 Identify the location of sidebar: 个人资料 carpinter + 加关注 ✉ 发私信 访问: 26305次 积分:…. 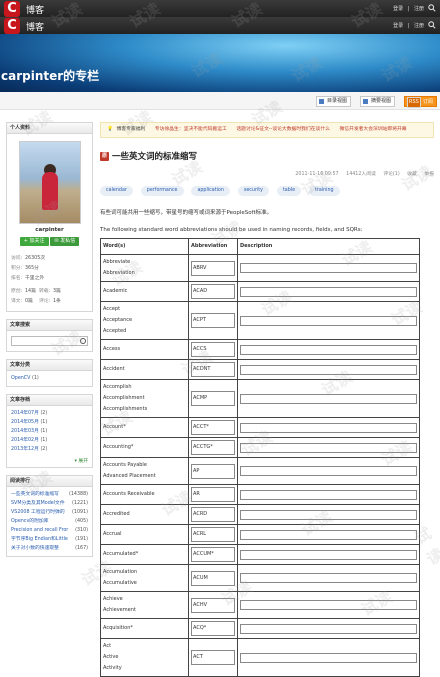
(49, 343).